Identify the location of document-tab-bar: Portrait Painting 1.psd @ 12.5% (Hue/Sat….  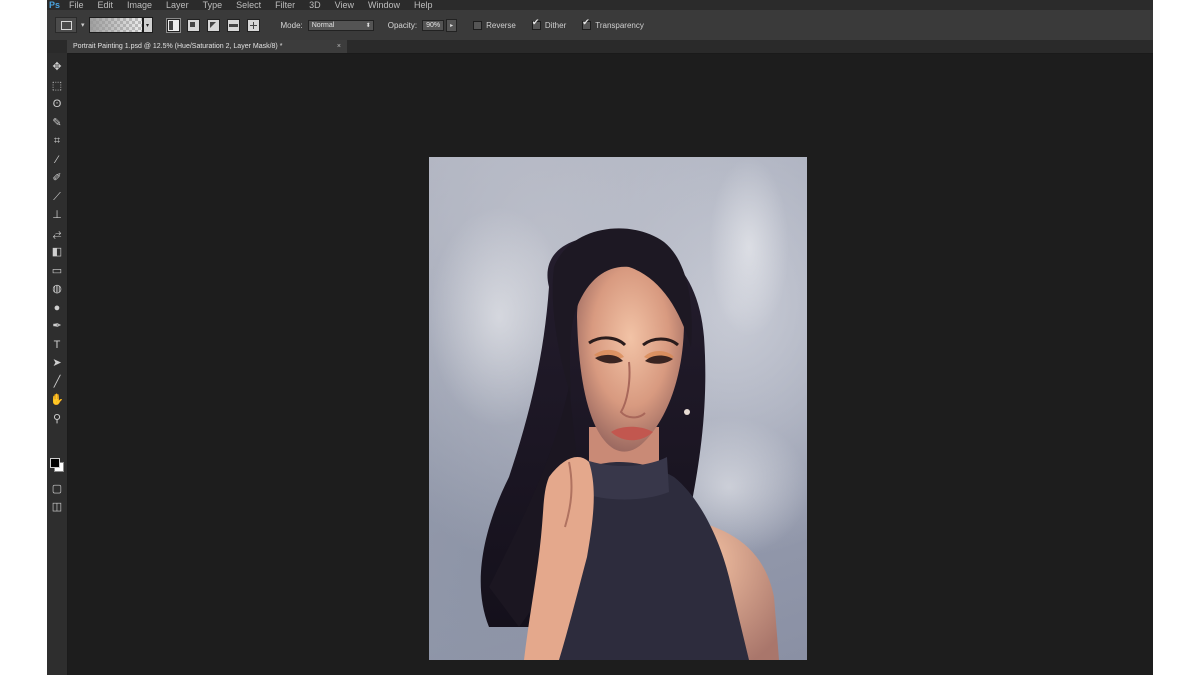
(600, 47).